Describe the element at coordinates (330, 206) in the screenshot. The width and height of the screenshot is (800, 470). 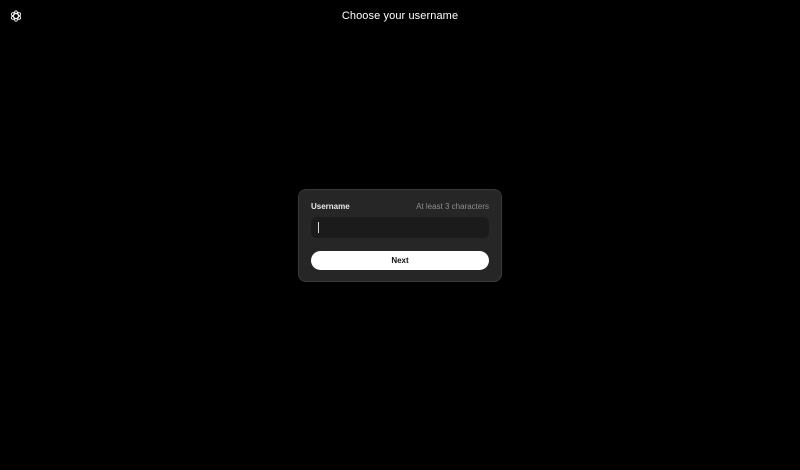
I see `username-label: Username` at that location.